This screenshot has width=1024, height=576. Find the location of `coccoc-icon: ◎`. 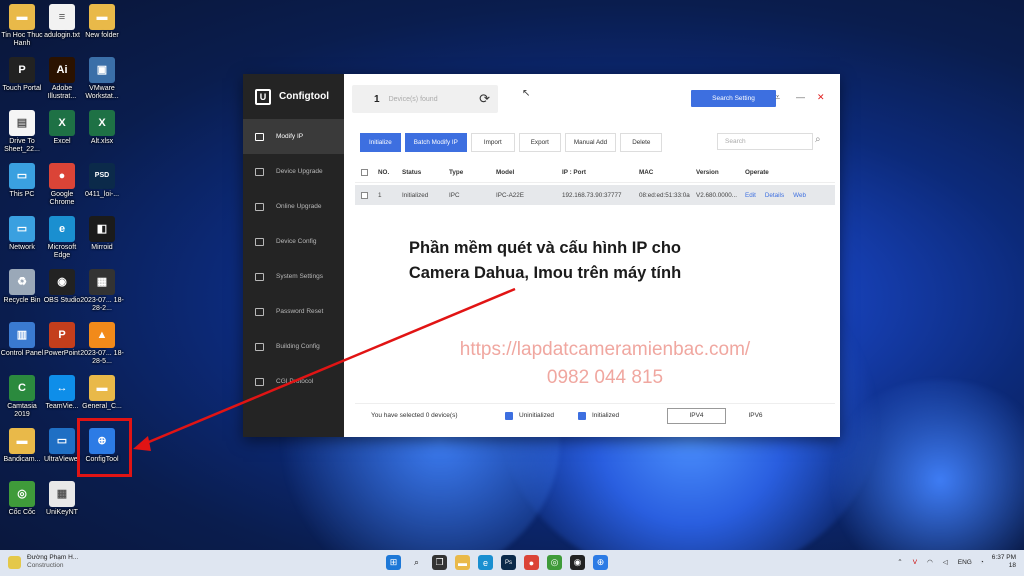

coccoc-icon: ◎ is located at coordinates (554, 562).